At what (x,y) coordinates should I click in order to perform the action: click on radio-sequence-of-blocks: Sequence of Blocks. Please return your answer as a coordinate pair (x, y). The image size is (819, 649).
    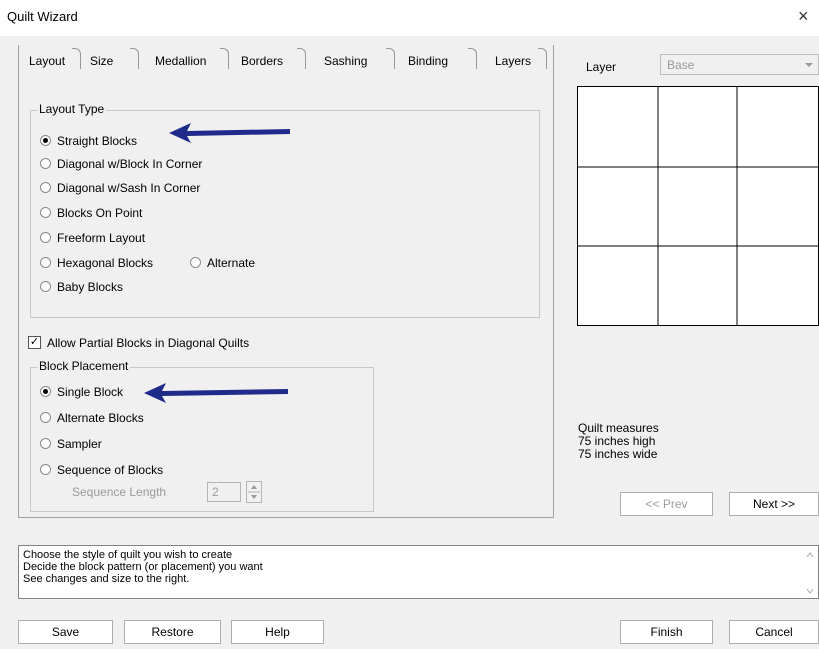
    Looking at the image, I should click on (101, 470).